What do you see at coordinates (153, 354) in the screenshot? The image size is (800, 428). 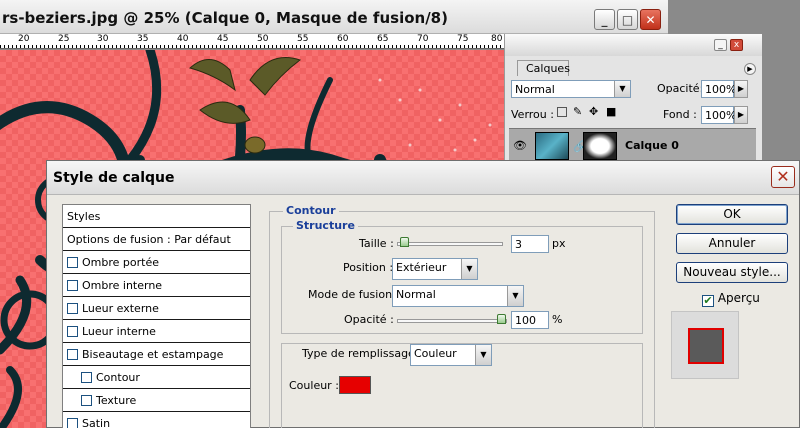 I see `list-item-label: Biseautage et estampage` at bounding box center [153, 354].